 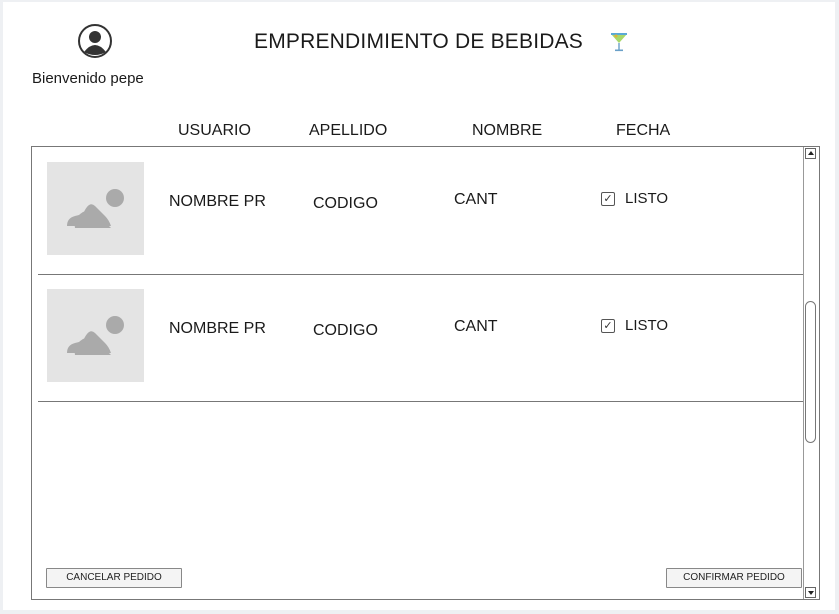 What do you see at coordinates (419, 41) in the screenshot?
I see `page-title: EMPRENDIMIENTO DE BEBIDAS` at bounding box center [419, 41].